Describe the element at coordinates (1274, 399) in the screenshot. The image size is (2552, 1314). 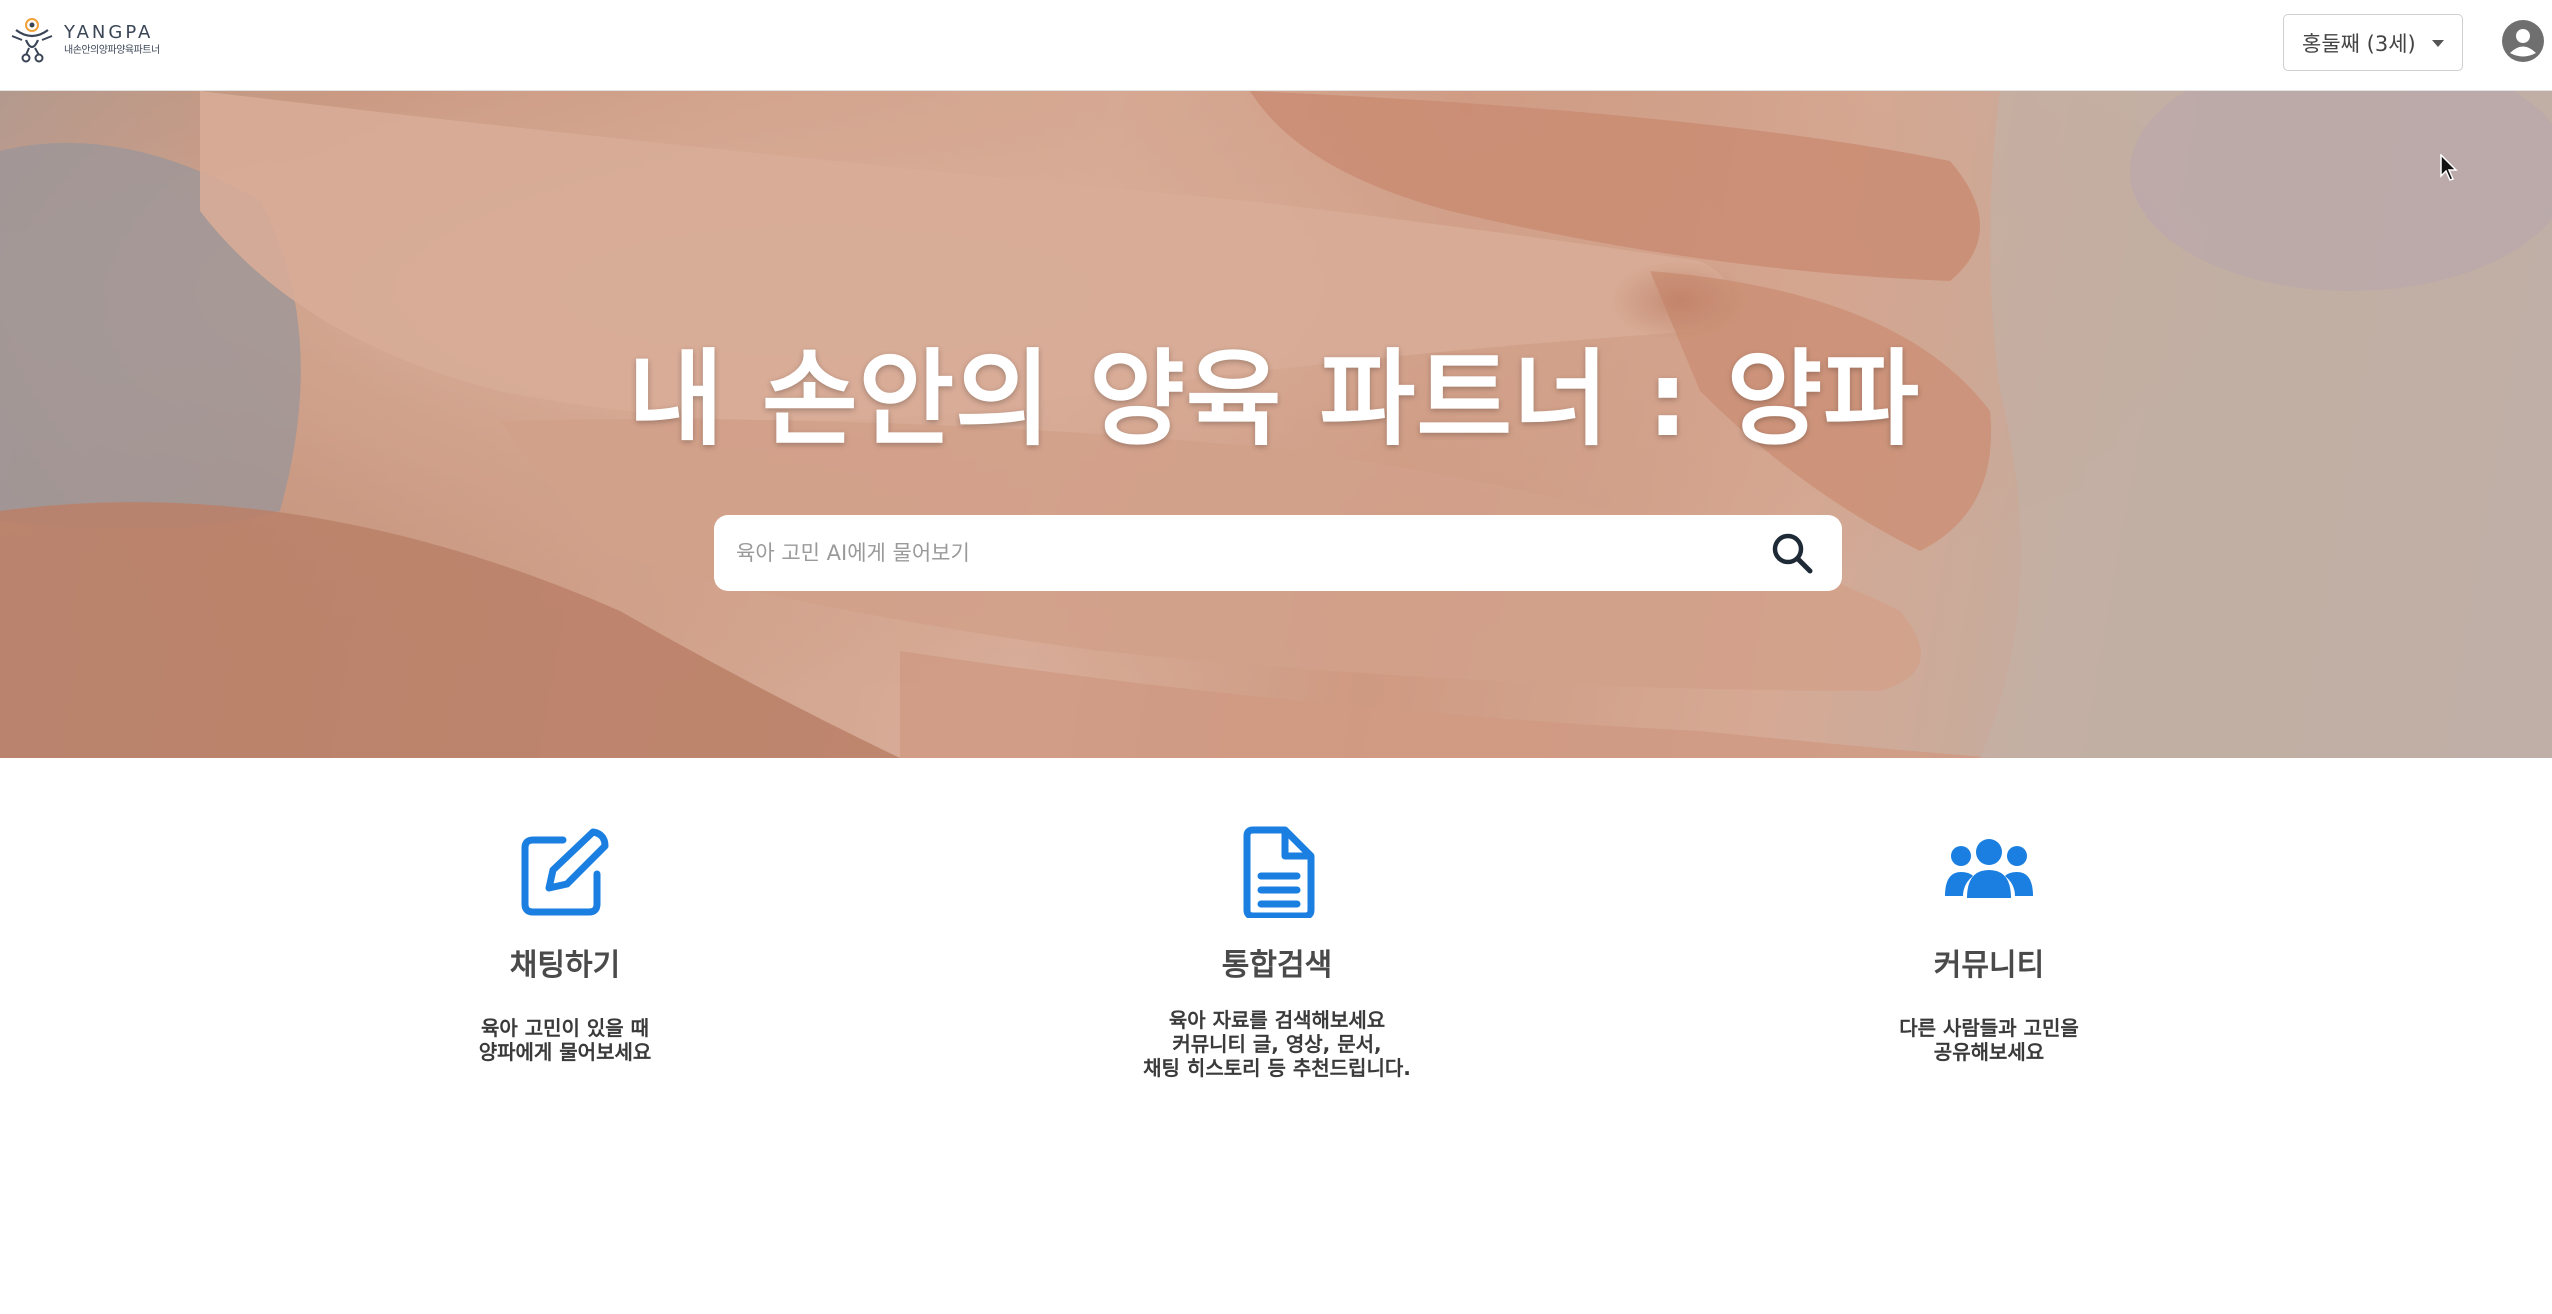
I see `hero-title: 내 손안의 양육 파트너 : 양파` at that location.